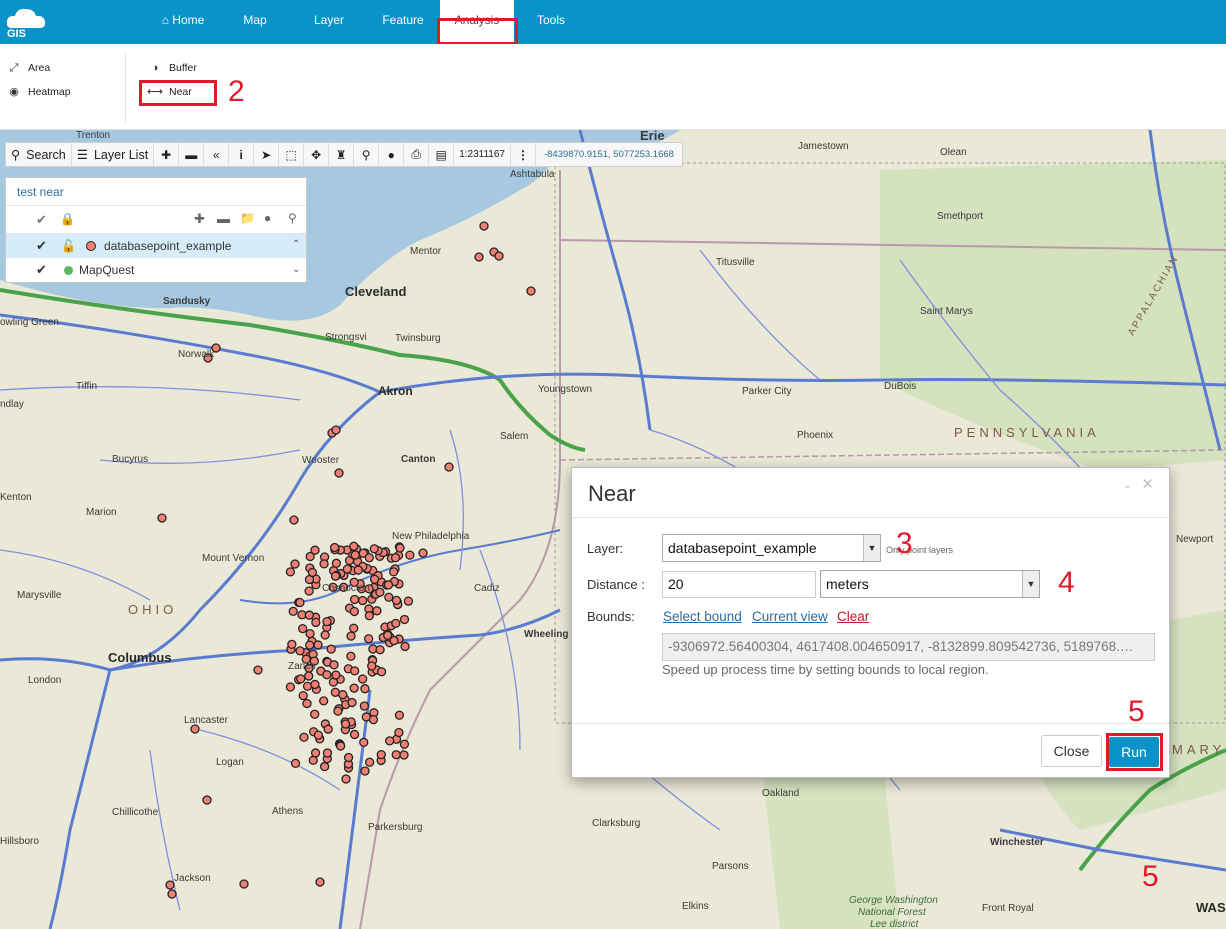 This screenshot has height=929, width=1226. I want to click on close-x-button: ×, so click(1147, 485).